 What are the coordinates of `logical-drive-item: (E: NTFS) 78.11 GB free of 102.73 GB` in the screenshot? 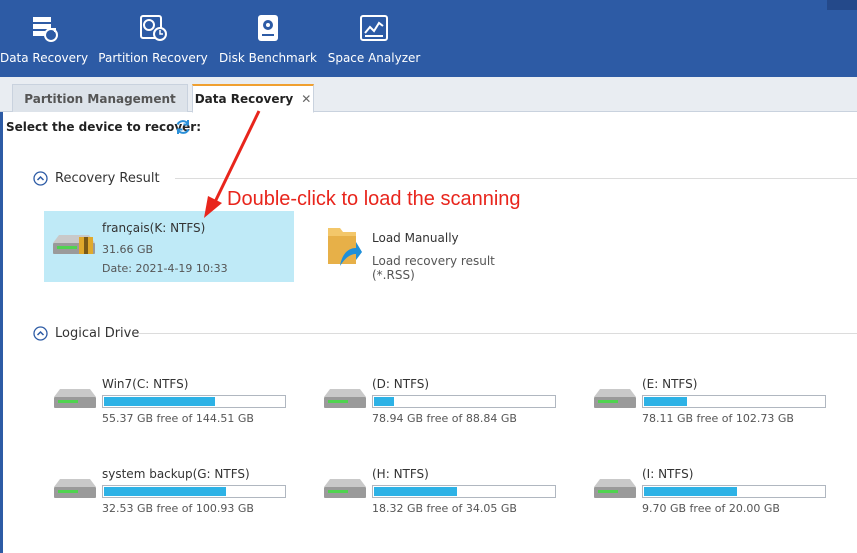 It's located at (712, 404).